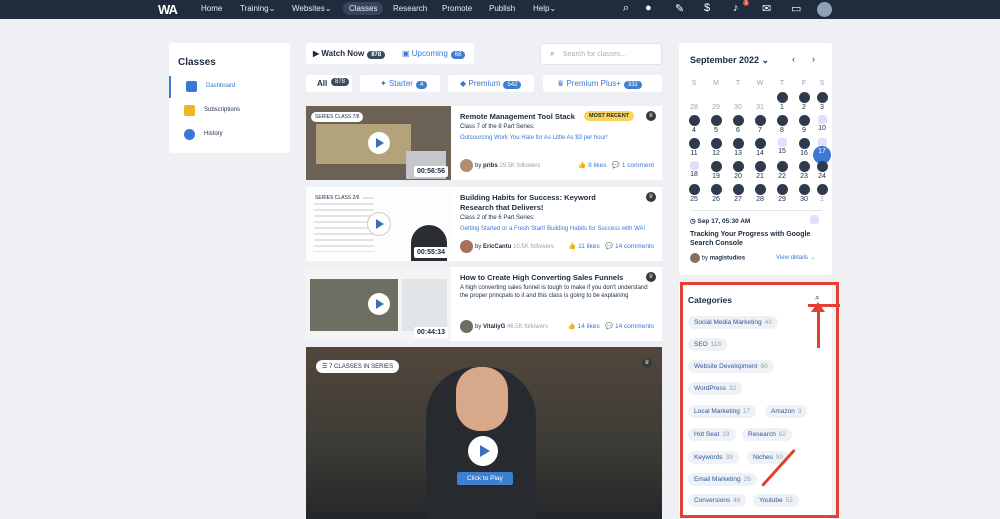 This screenshot has width=1000, height=519. What do you see at coordinates (211, 8) in the screenshot?
I see `nav-home: Home` at bounding box center [211, 8].